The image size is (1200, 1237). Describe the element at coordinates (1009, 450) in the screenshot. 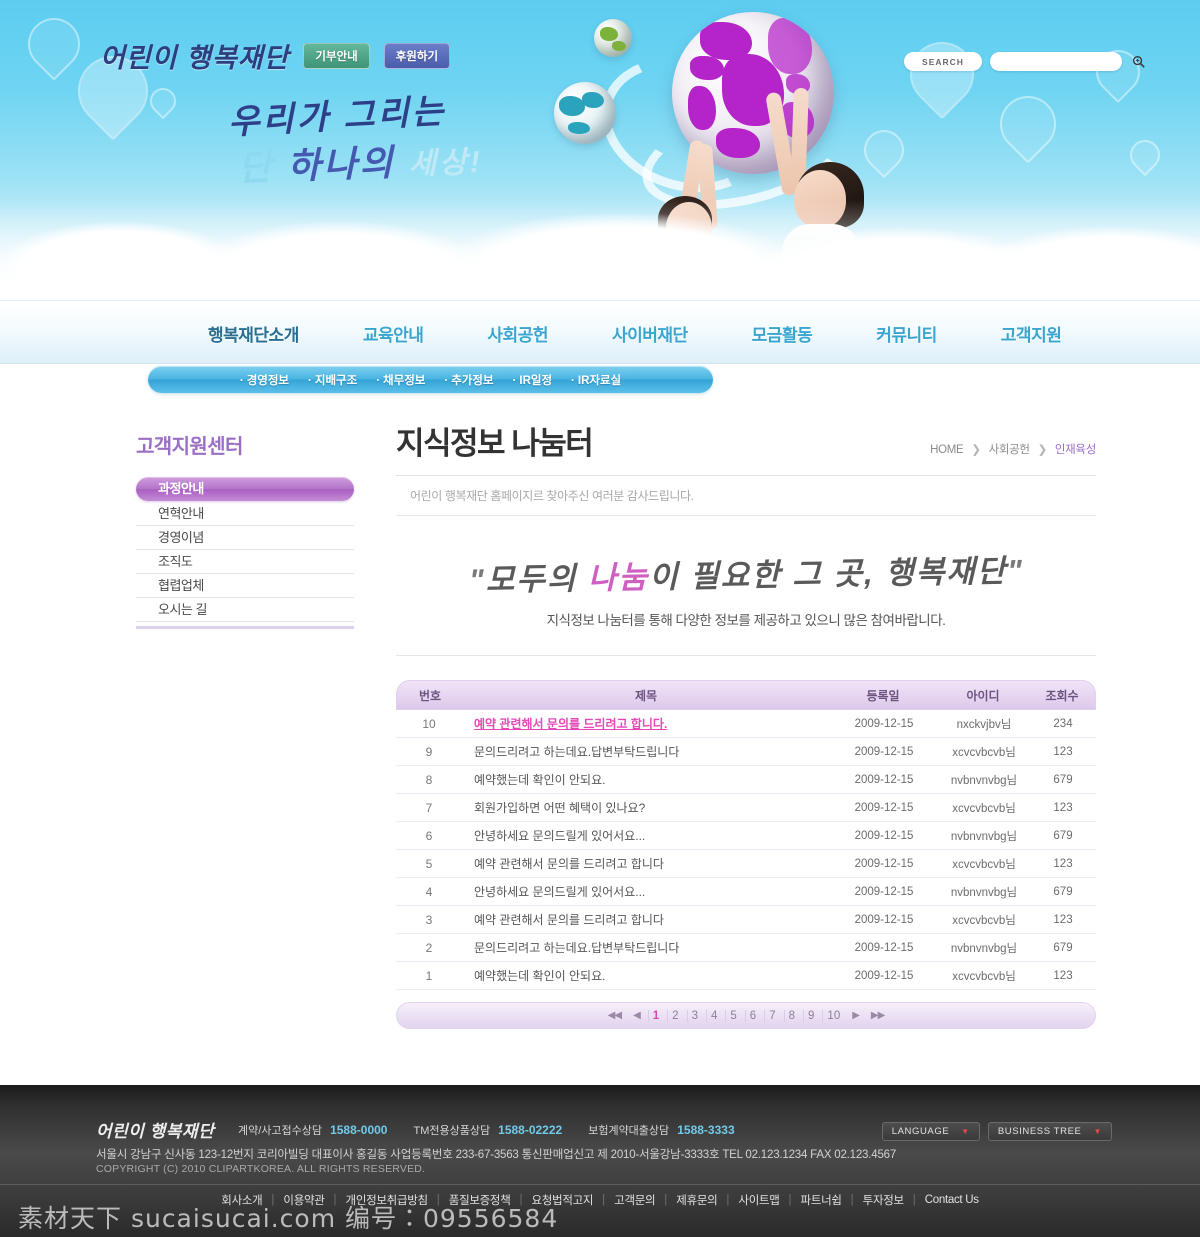

I see `breadcrumb-level1: 사회공헌` at that location.